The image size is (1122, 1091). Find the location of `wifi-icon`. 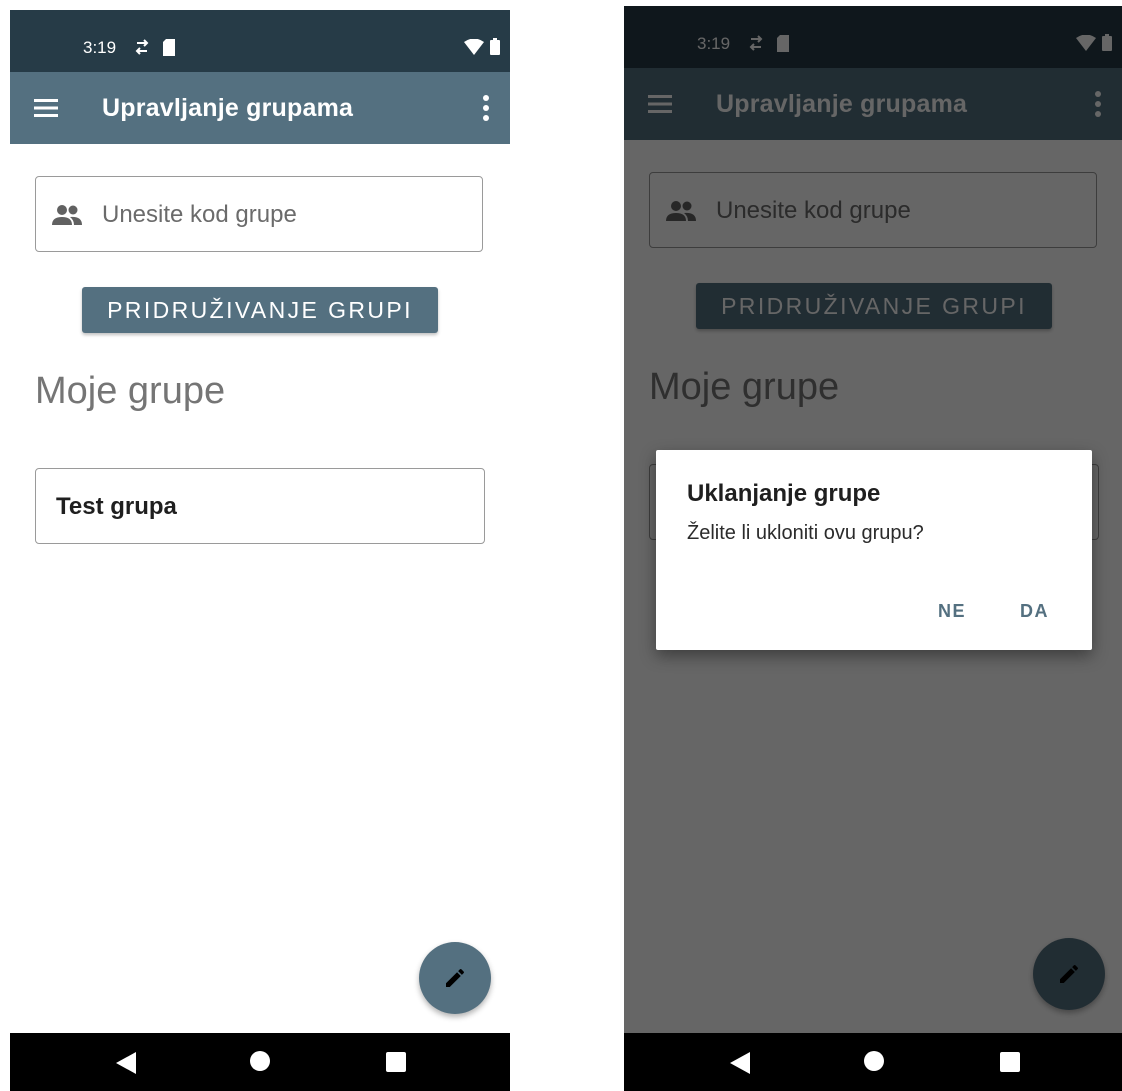

wifi-icon is located at coordinates (474, 46).